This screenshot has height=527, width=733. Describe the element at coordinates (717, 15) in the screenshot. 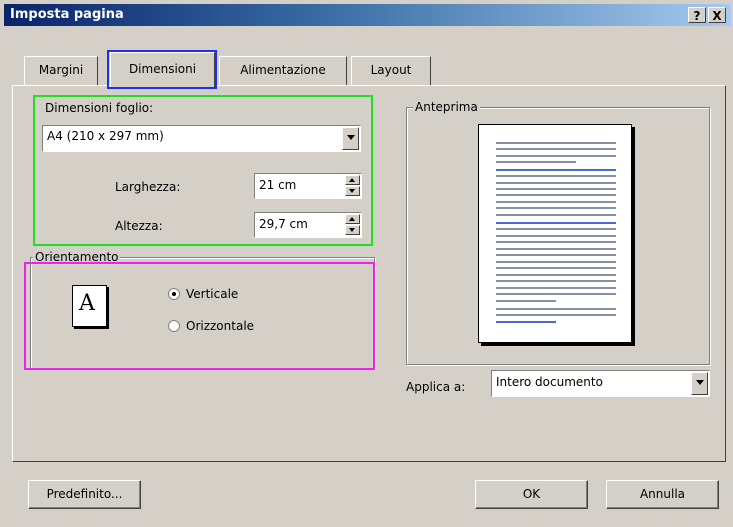

I see `close-button: X` at that location.